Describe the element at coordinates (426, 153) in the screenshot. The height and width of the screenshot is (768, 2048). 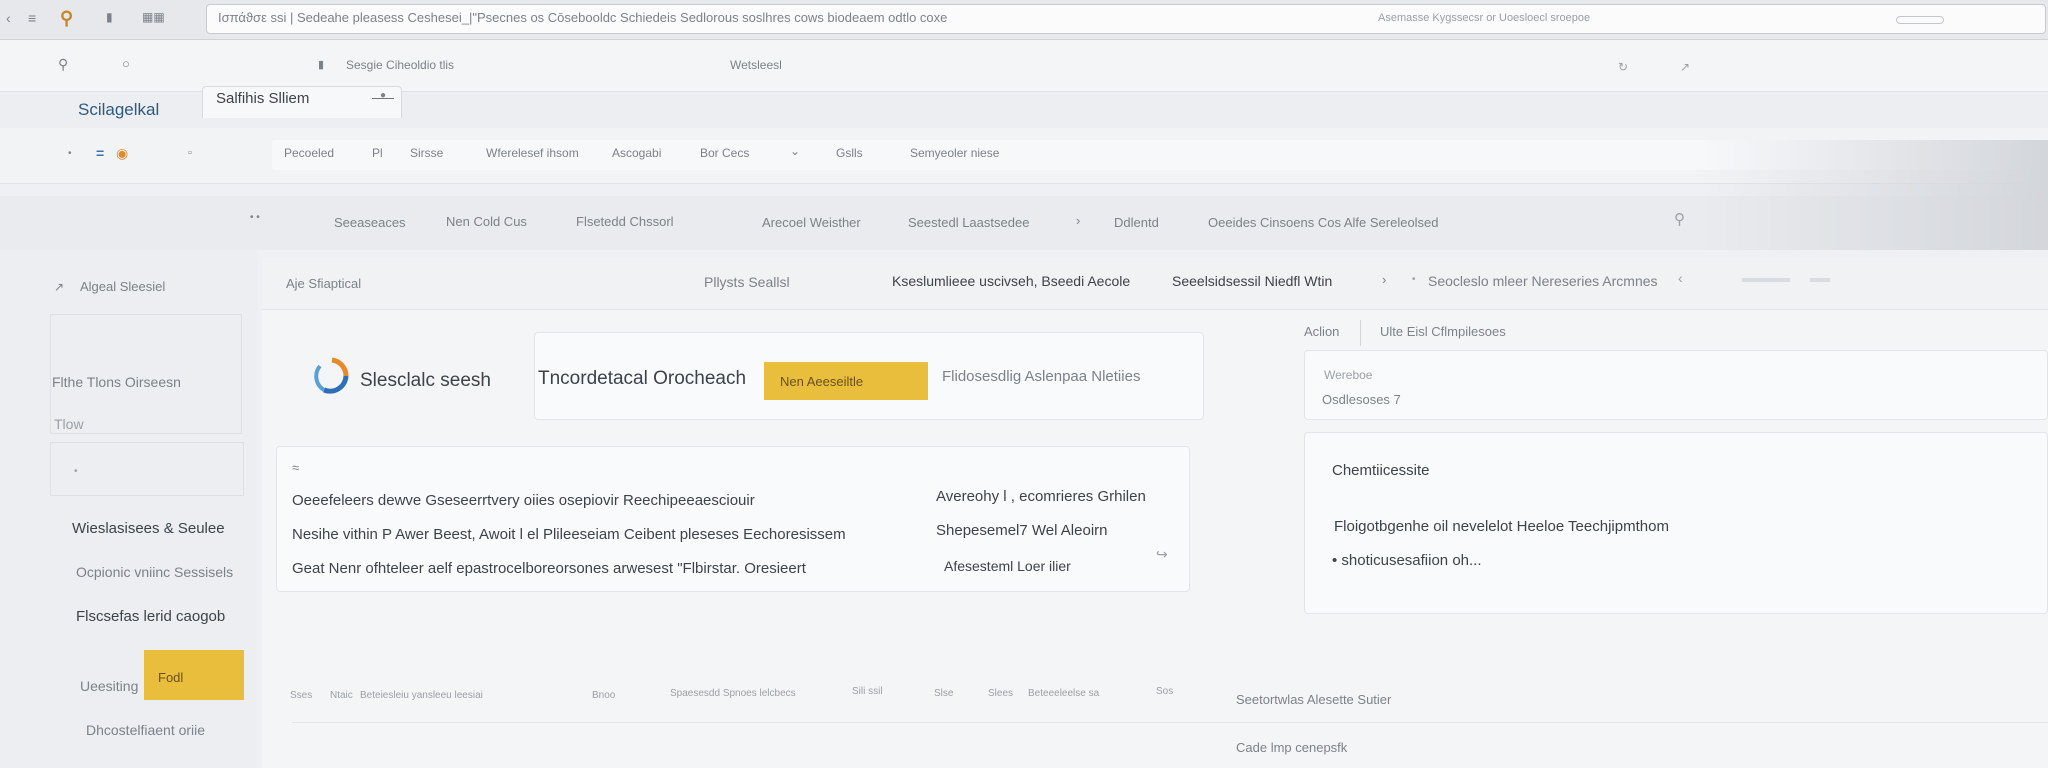
I see `menu-item: Sirsse` at that location.